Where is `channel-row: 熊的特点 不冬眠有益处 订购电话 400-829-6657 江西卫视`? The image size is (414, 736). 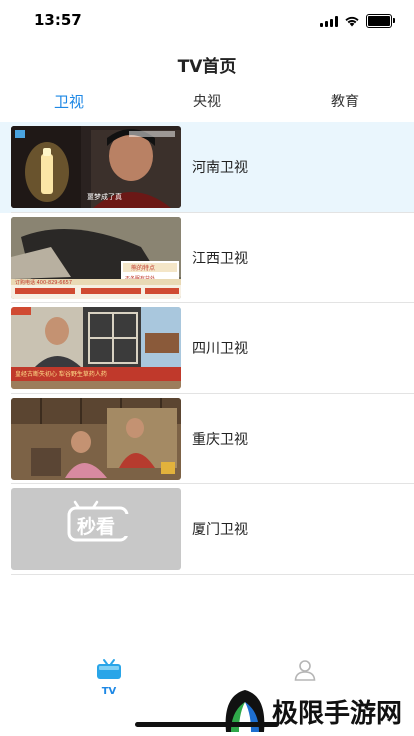 channel-row: 熊的特点 不冬眠有益处 订购电话 400-829-6657 江西卫视 is located at coordinates (207, 258).